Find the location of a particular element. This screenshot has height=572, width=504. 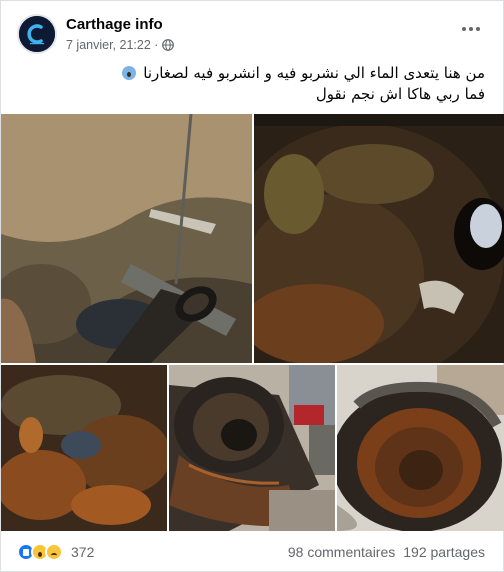

cut-pipe-end-photo is located at coordinates (252, 448).